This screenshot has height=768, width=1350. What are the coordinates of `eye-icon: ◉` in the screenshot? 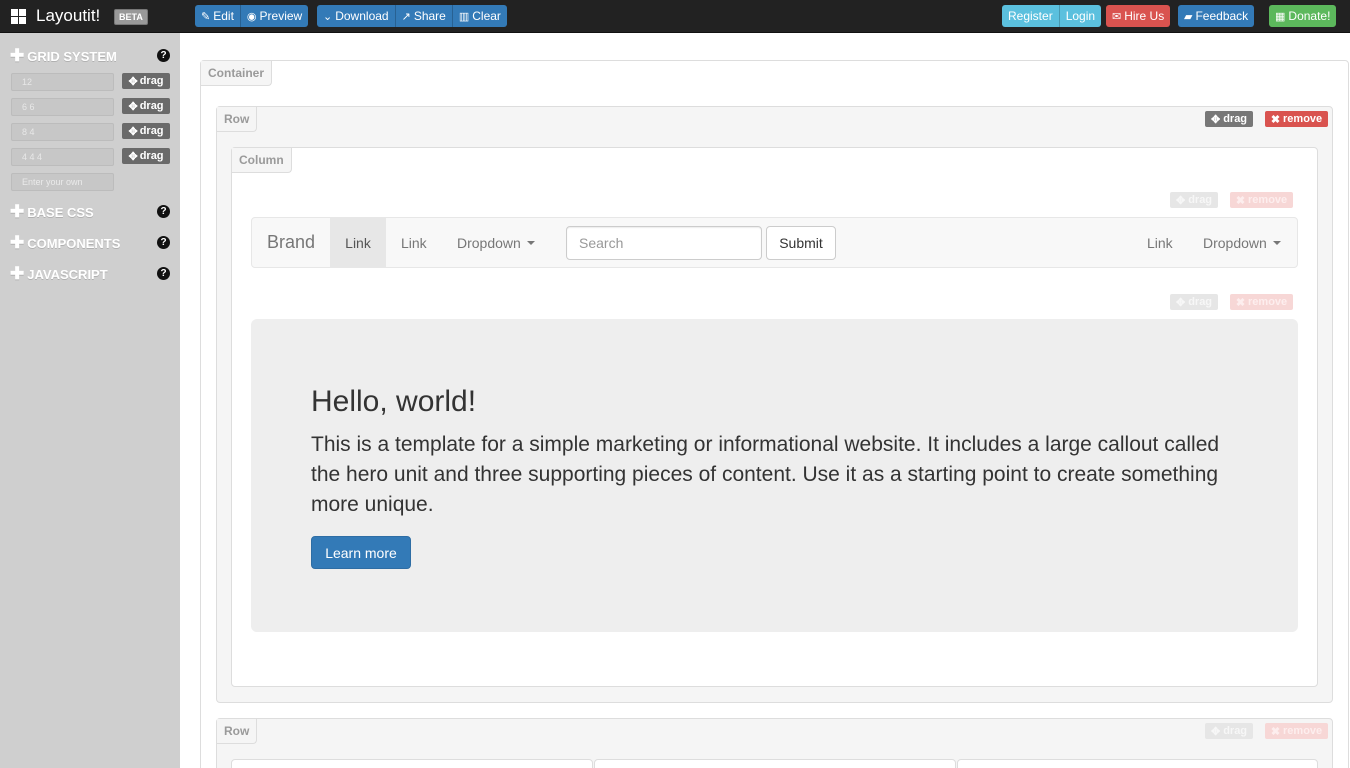 It's located at (251, 16).